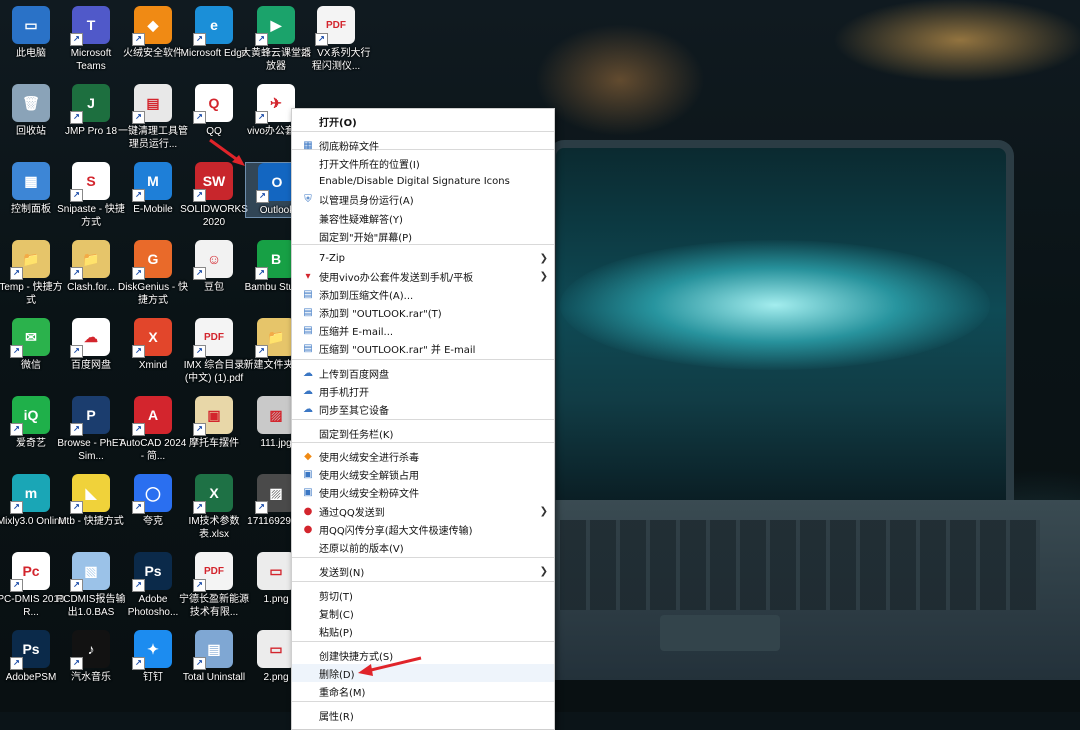  I want to click on desktop-icon: X ↗ Xmind, so click(153, 345).